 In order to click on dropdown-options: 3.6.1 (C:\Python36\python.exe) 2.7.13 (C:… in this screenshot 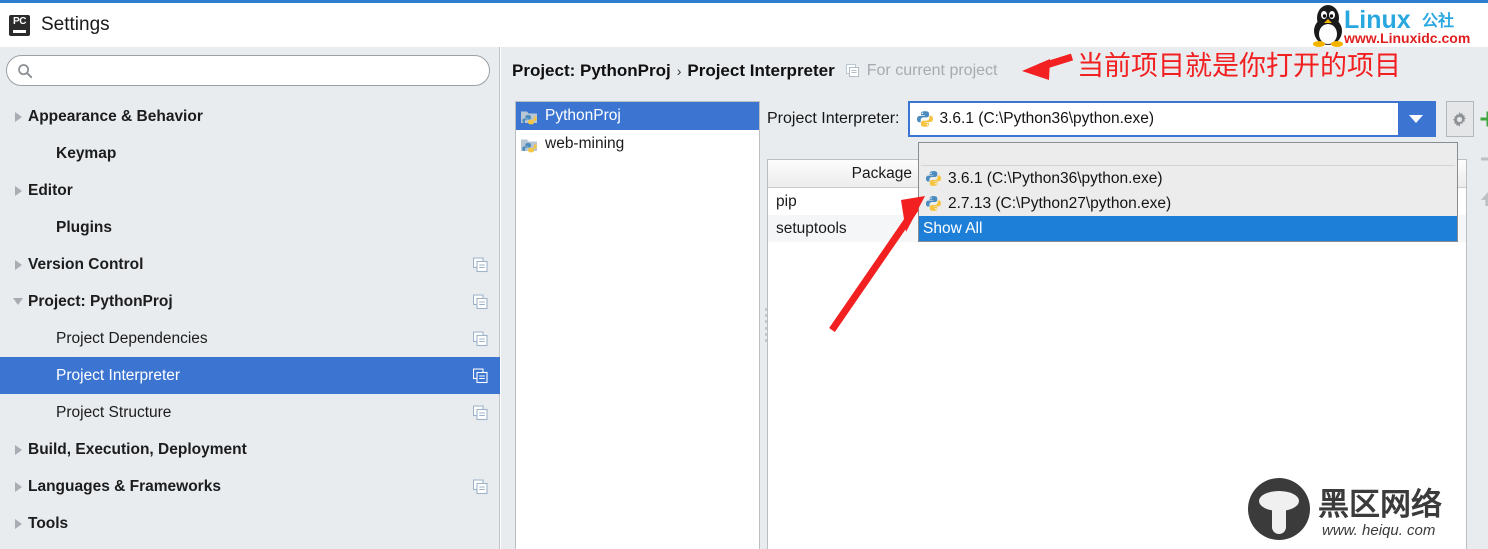, I will do `click(1188, 191)`.